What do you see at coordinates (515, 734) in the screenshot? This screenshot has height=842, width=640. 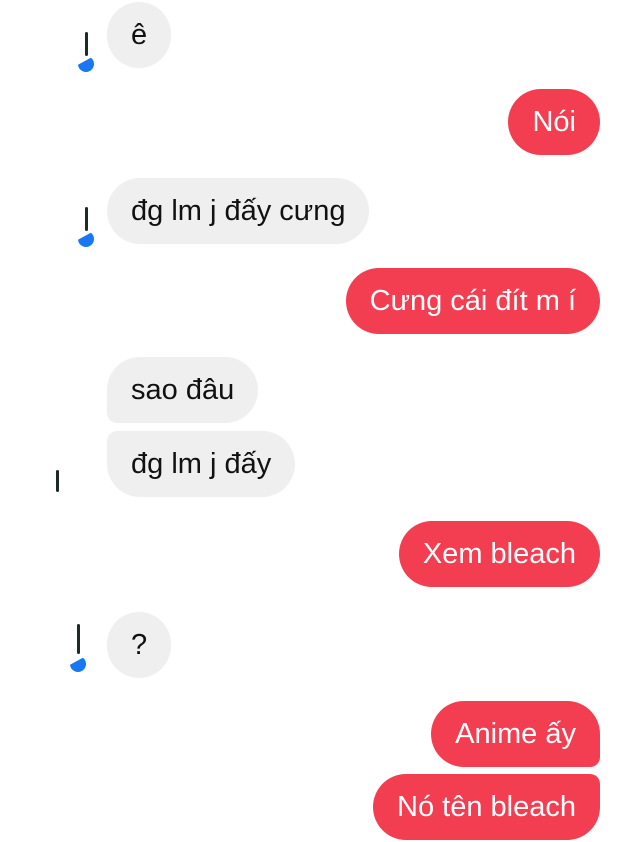 I see `outgoing-message-bubble: Anime ấy` at bounding box center [515, 734].